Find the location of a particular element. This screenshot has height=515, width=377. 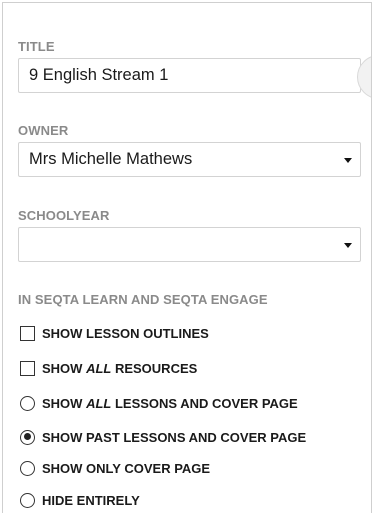

visibility-label: IN SEQTA LEARN AND SEQTA ENGAGE is located at coordinates (143, 299).